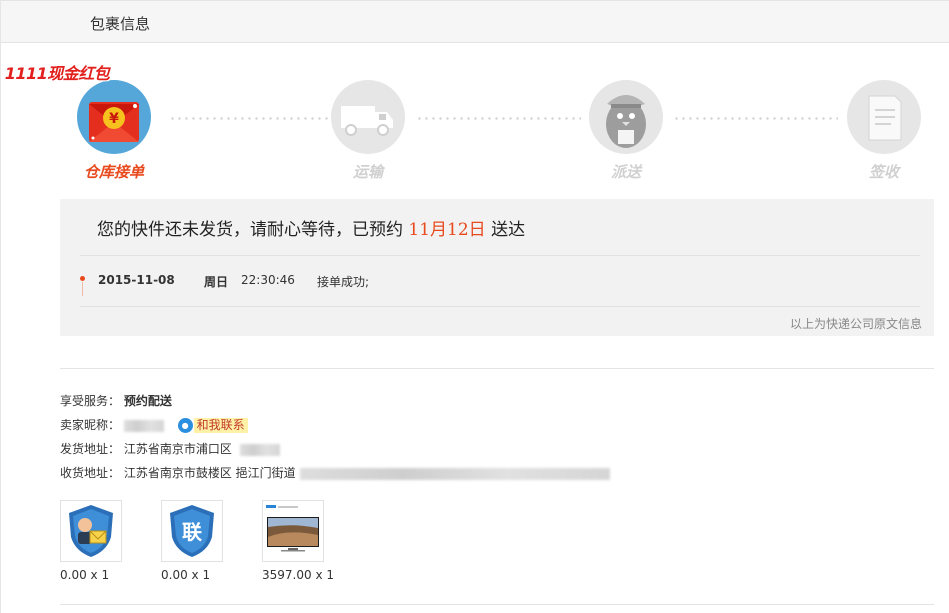 Image resolution: width=949 pixels, height=613 pixels. I want to click on delivery-shield-icon, so click(91, 531).